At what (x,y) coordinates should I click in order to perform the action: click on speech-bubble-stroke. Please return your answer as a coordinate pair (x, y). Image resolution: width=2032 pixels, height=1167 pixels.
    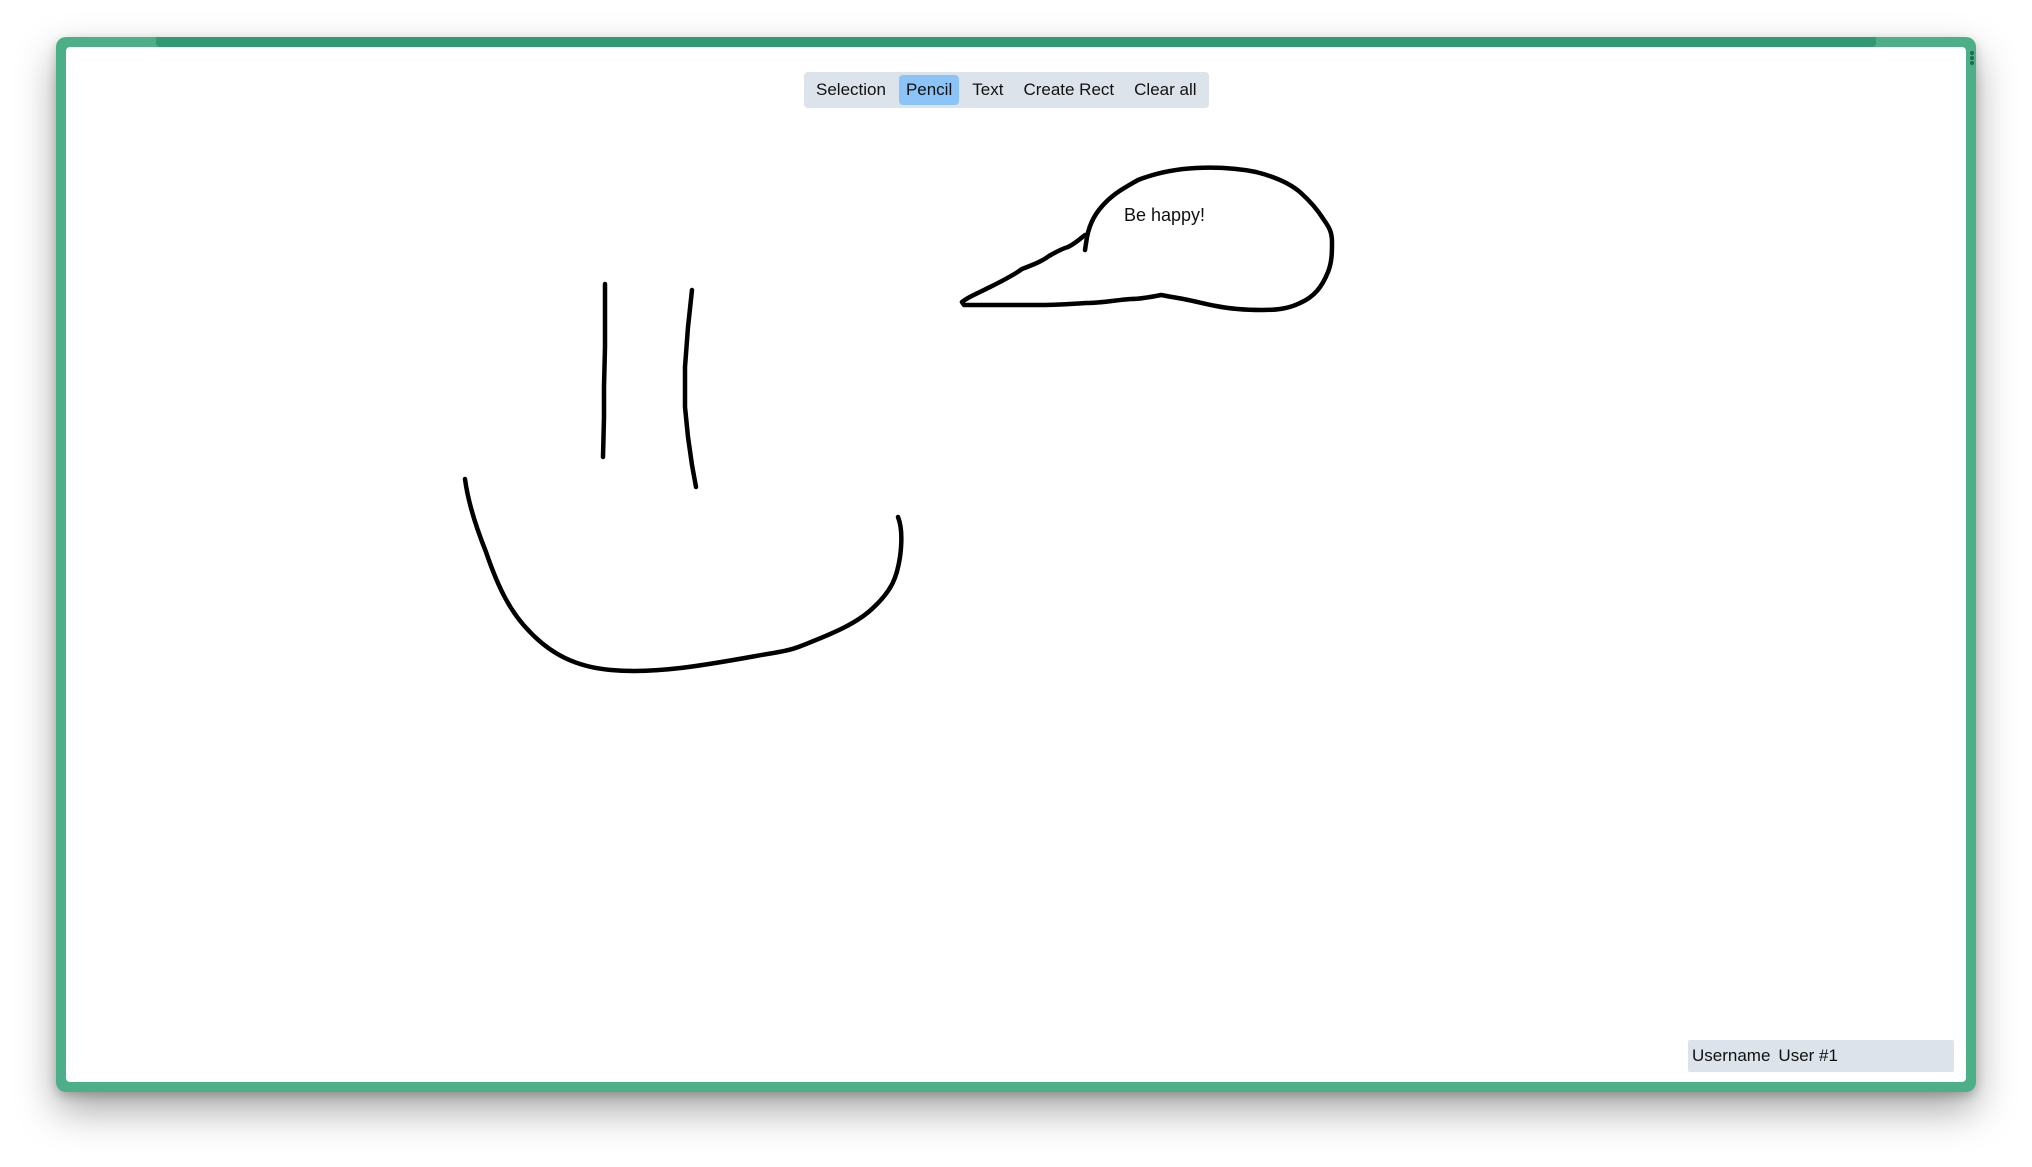
    Looking at the image, I should click on (1147, 239).